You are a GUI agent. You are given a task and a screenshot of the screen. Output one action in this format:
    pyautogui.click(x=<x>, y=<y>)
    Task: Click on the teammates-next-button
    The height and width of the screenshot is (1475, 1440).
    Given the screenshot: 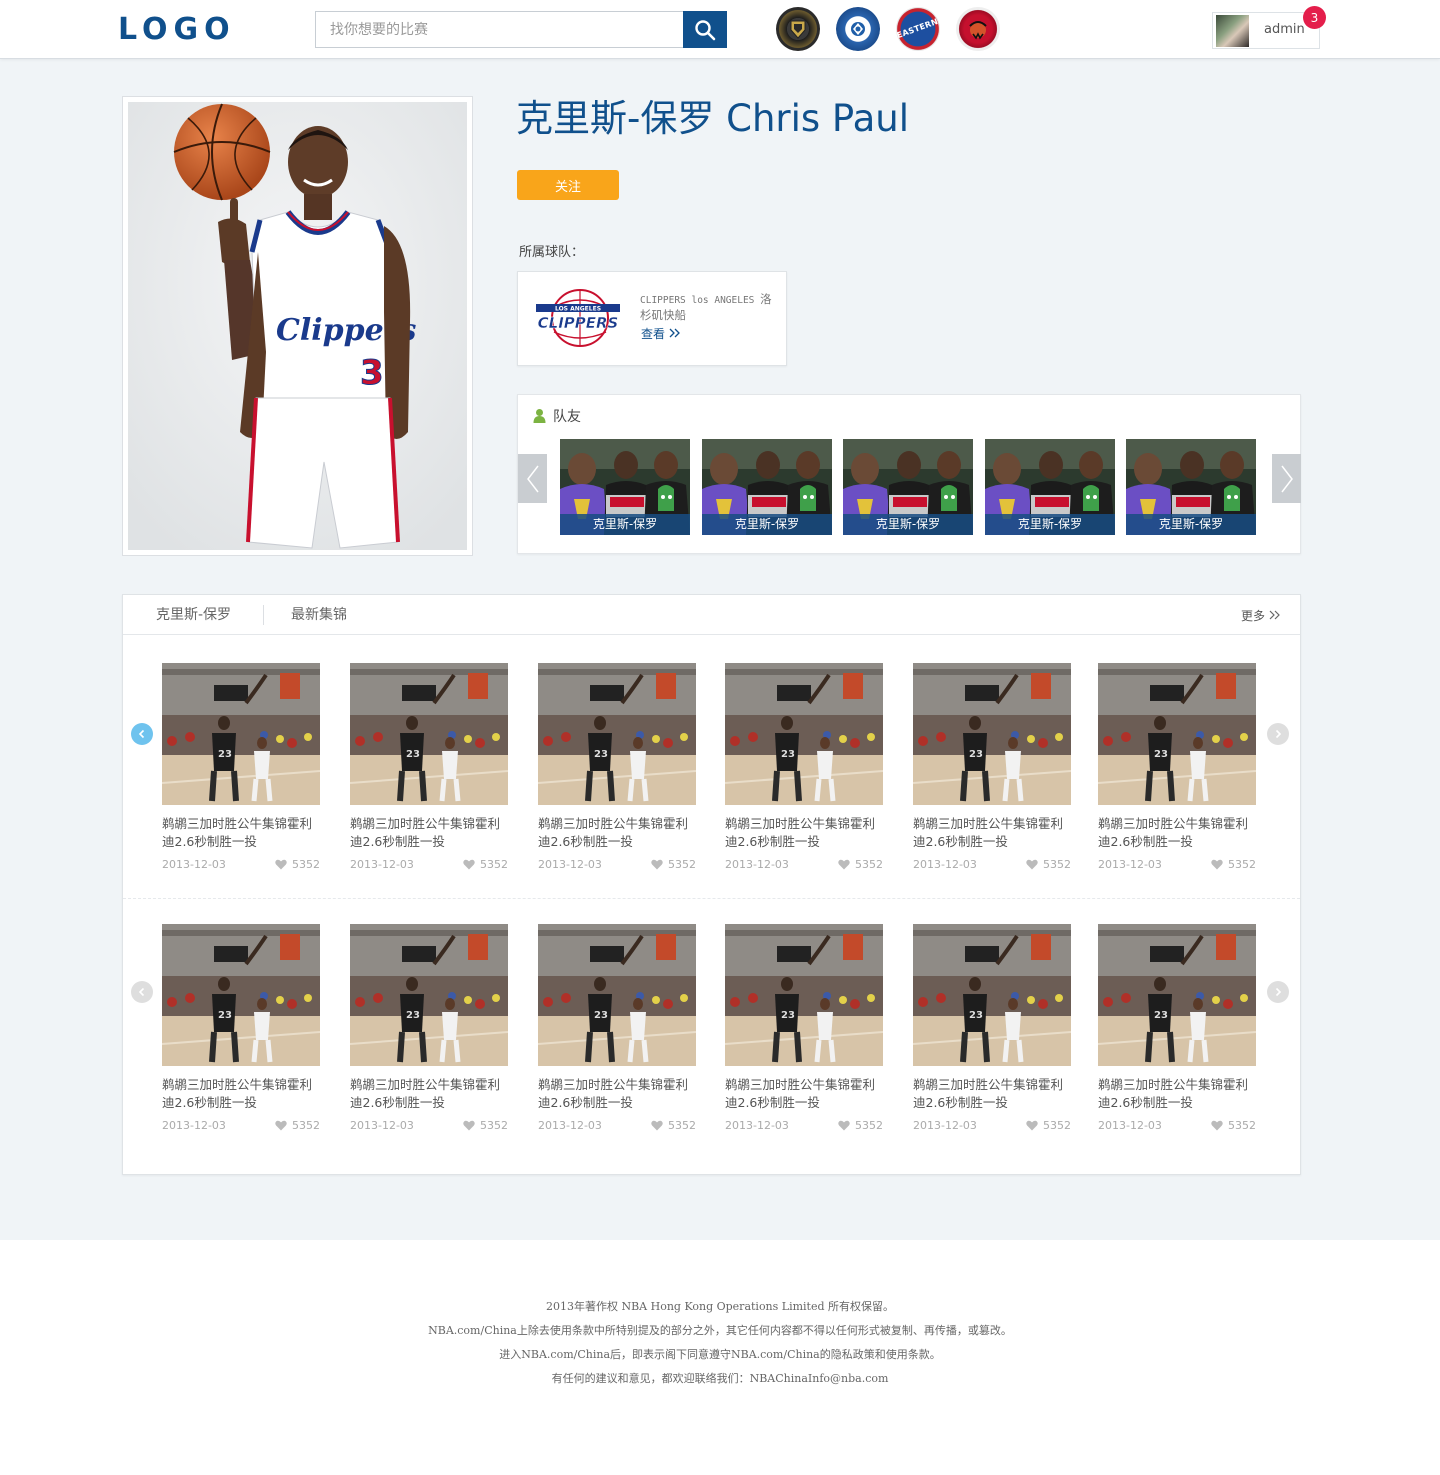 What is the action you would take?
    pyautogui.click(x=1286, y=478)
    